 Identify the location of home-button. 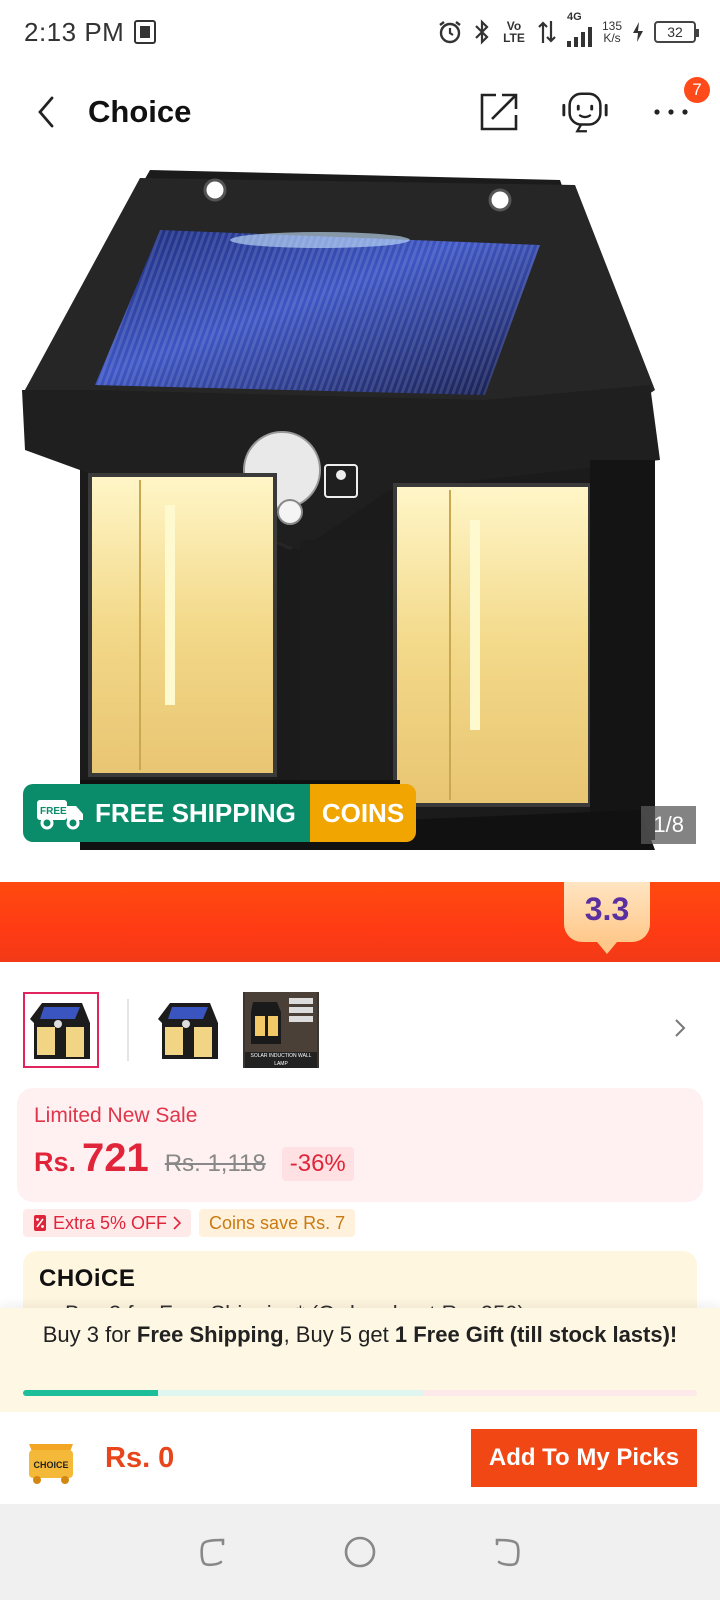
(360, 1552).